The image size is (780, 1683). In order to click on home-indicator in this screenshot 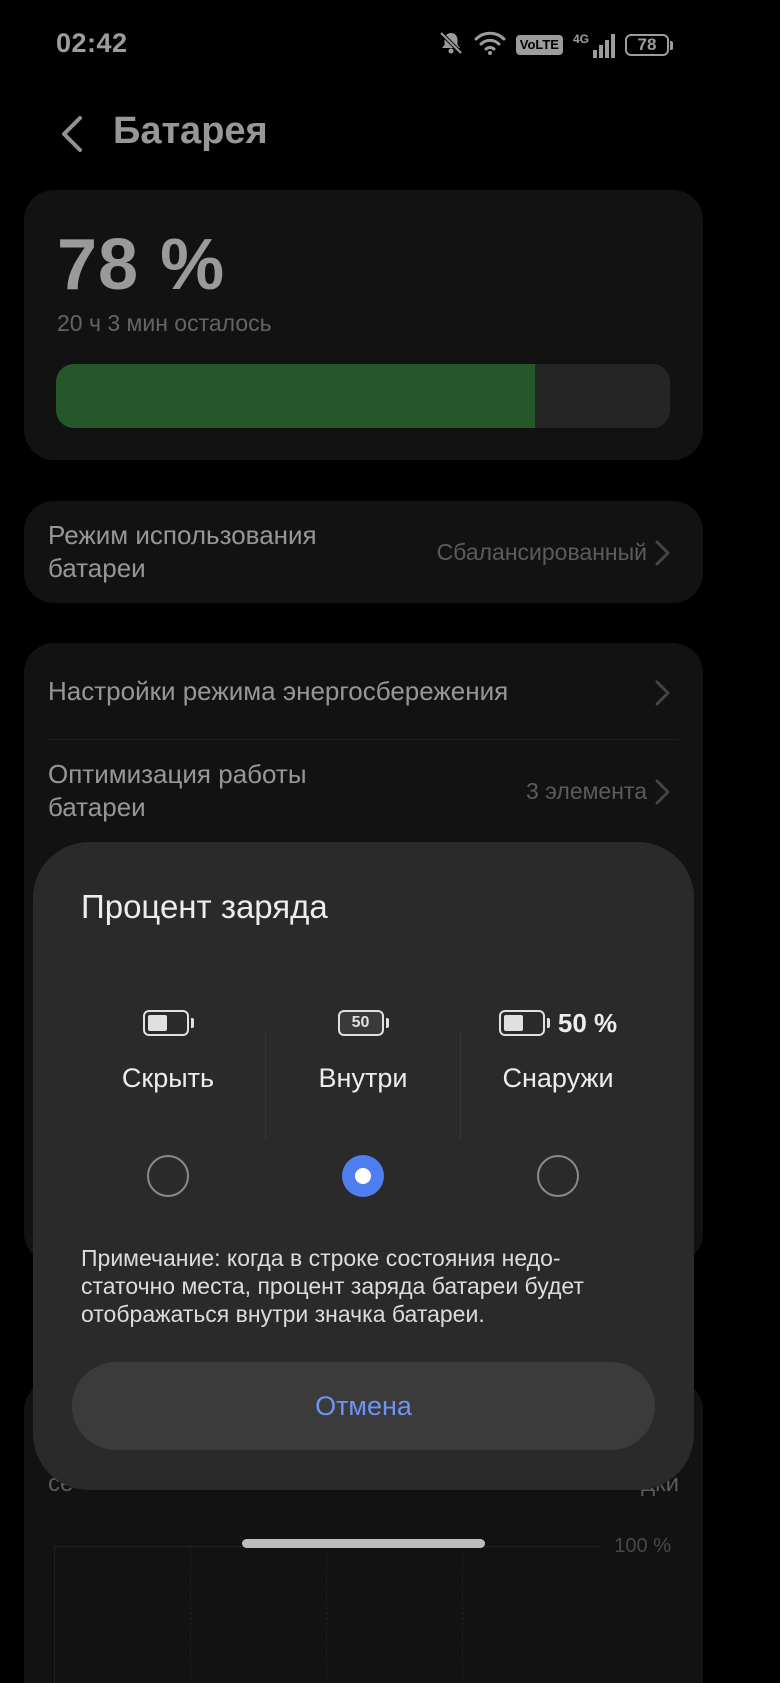, I will do `click(363, 1543)`.